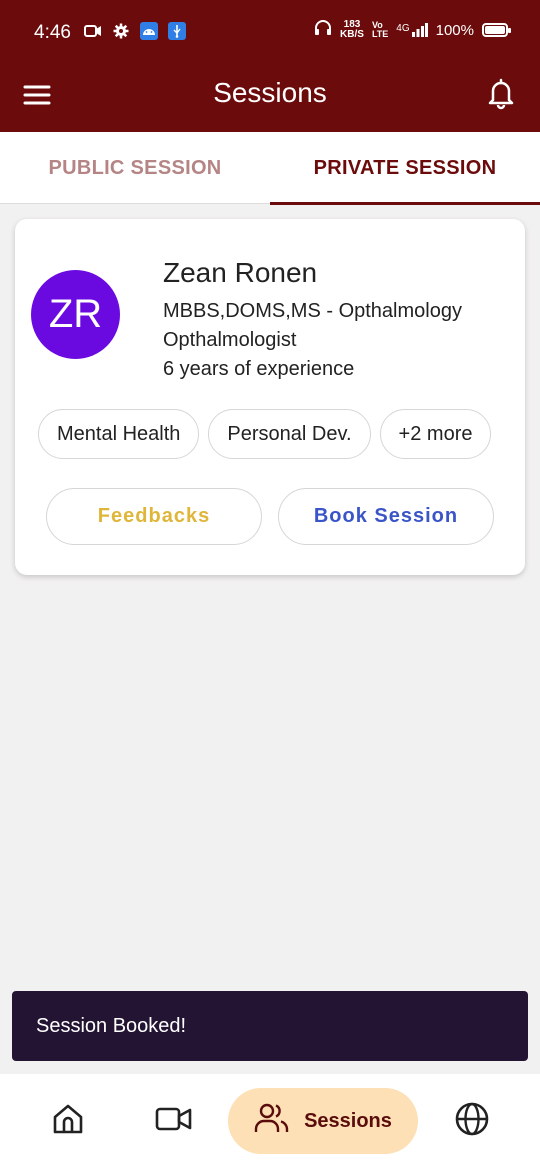  What do you see at coordinates (270, 1026) in the screenshot?
I see `snackbar: Session Booked!` at bounding box center [270, 1026].